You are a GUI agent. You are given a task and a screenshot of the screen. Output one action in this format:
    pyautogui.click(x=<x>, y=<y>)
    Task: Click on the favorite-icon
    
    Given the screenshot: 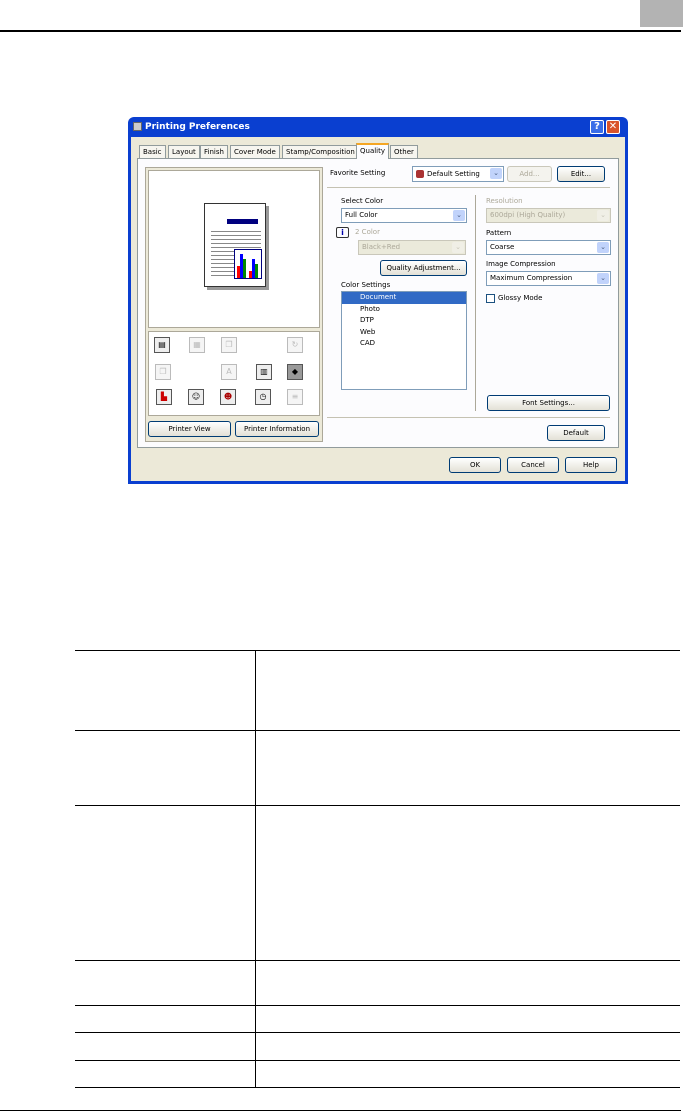 What is the action you would take?
    pyautogui.click(x=420, y=174)
    